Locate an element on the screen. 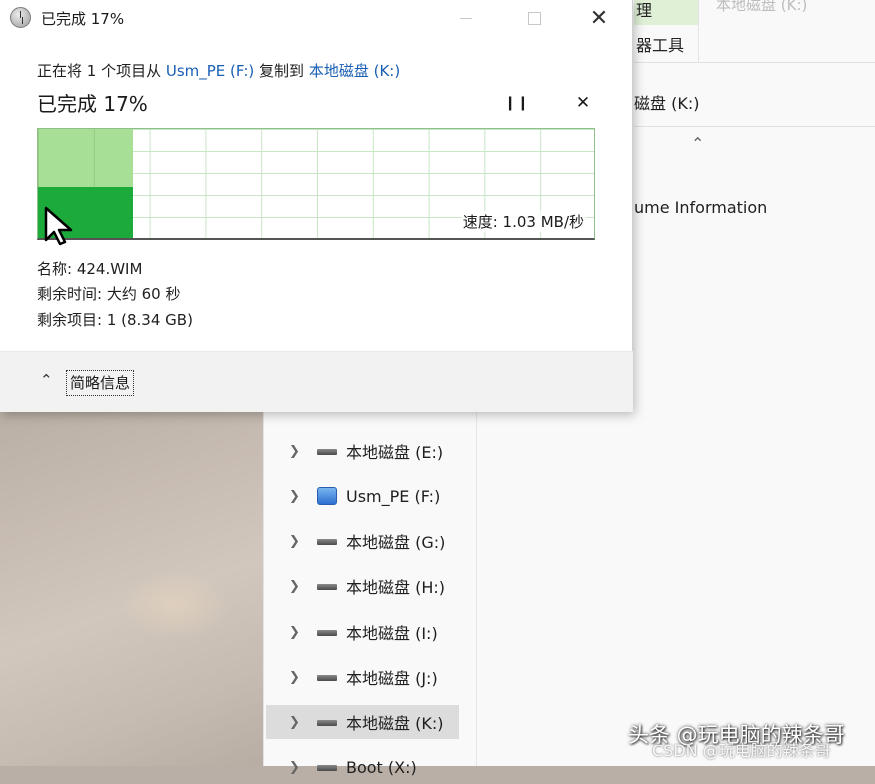 This screenshot has height=784, width=875. pause-button: ❙❙ is located at coordinates (517, 103).